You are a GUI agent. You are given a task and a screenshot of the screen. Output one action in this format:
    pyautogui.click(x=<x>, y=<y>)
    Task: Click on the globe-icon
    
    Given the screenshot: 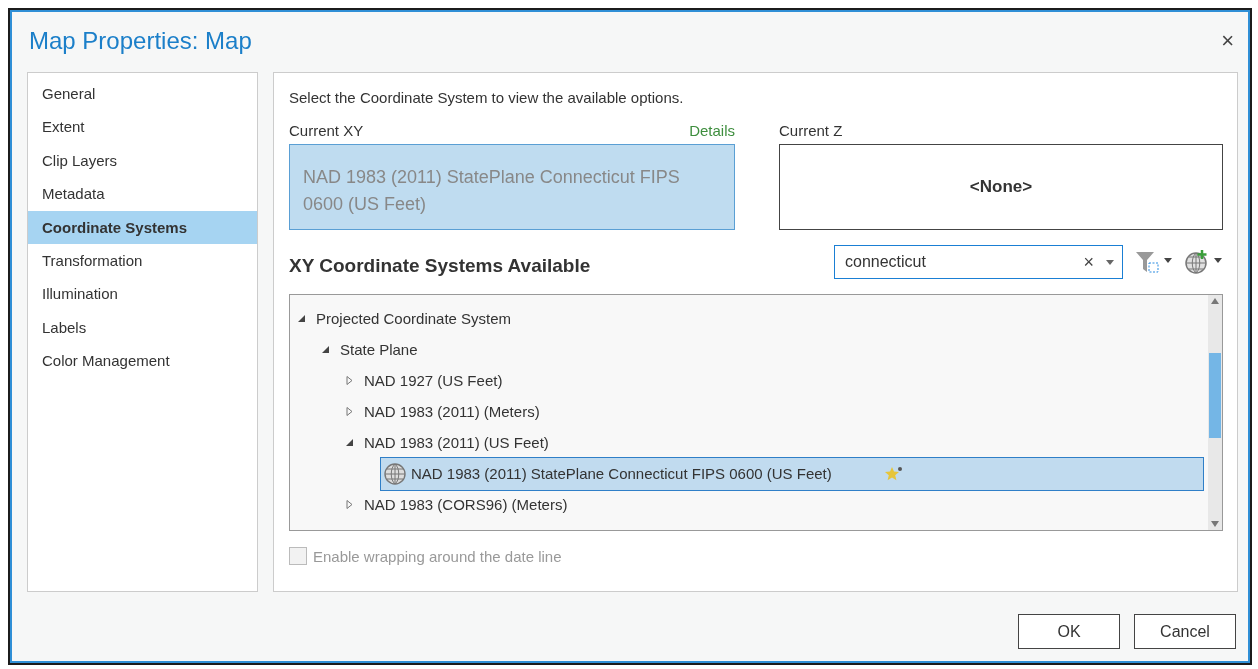 What is the action you would take?
    pyautogui.click(x=395, y=473)
    